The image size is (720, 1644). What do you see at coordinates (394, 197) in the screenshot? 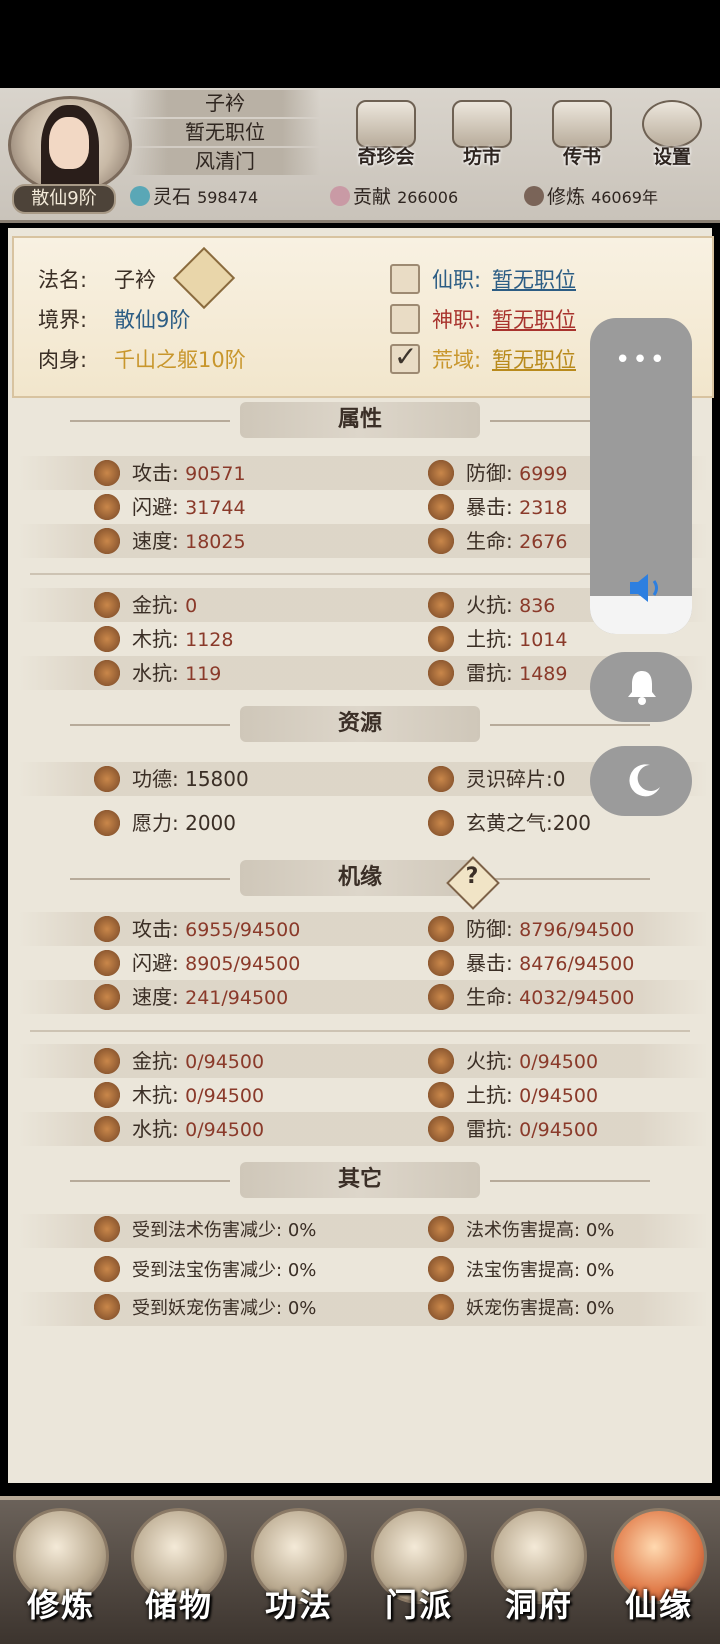
I see `contribution-counter: 贡献 266006` at bounding box center [394, 197].